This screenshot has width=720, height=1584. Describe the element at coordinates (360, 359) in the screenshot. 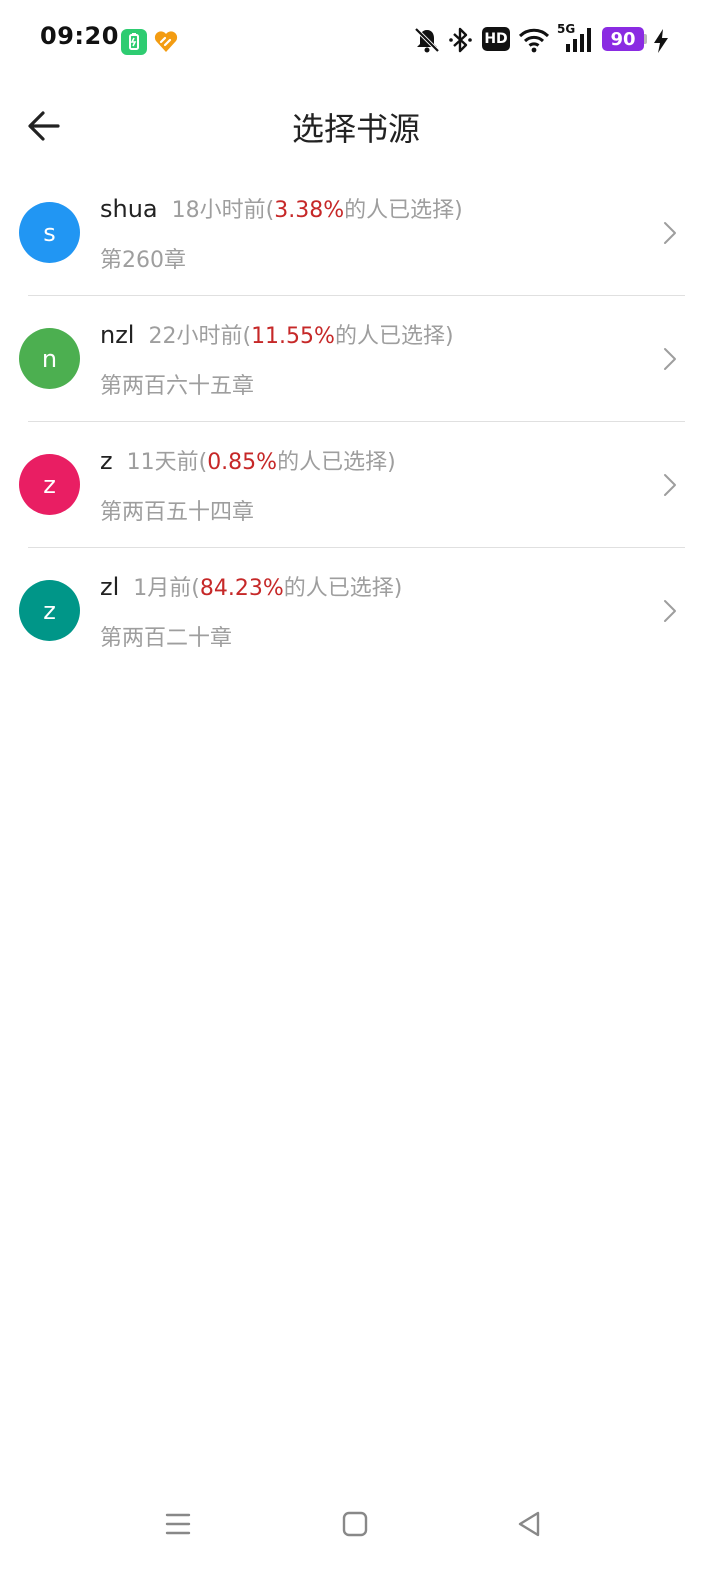

I see `source-item-nzl: n nzl 22小时前(11.55%的人已选择) 第两百六十五章` at that location.